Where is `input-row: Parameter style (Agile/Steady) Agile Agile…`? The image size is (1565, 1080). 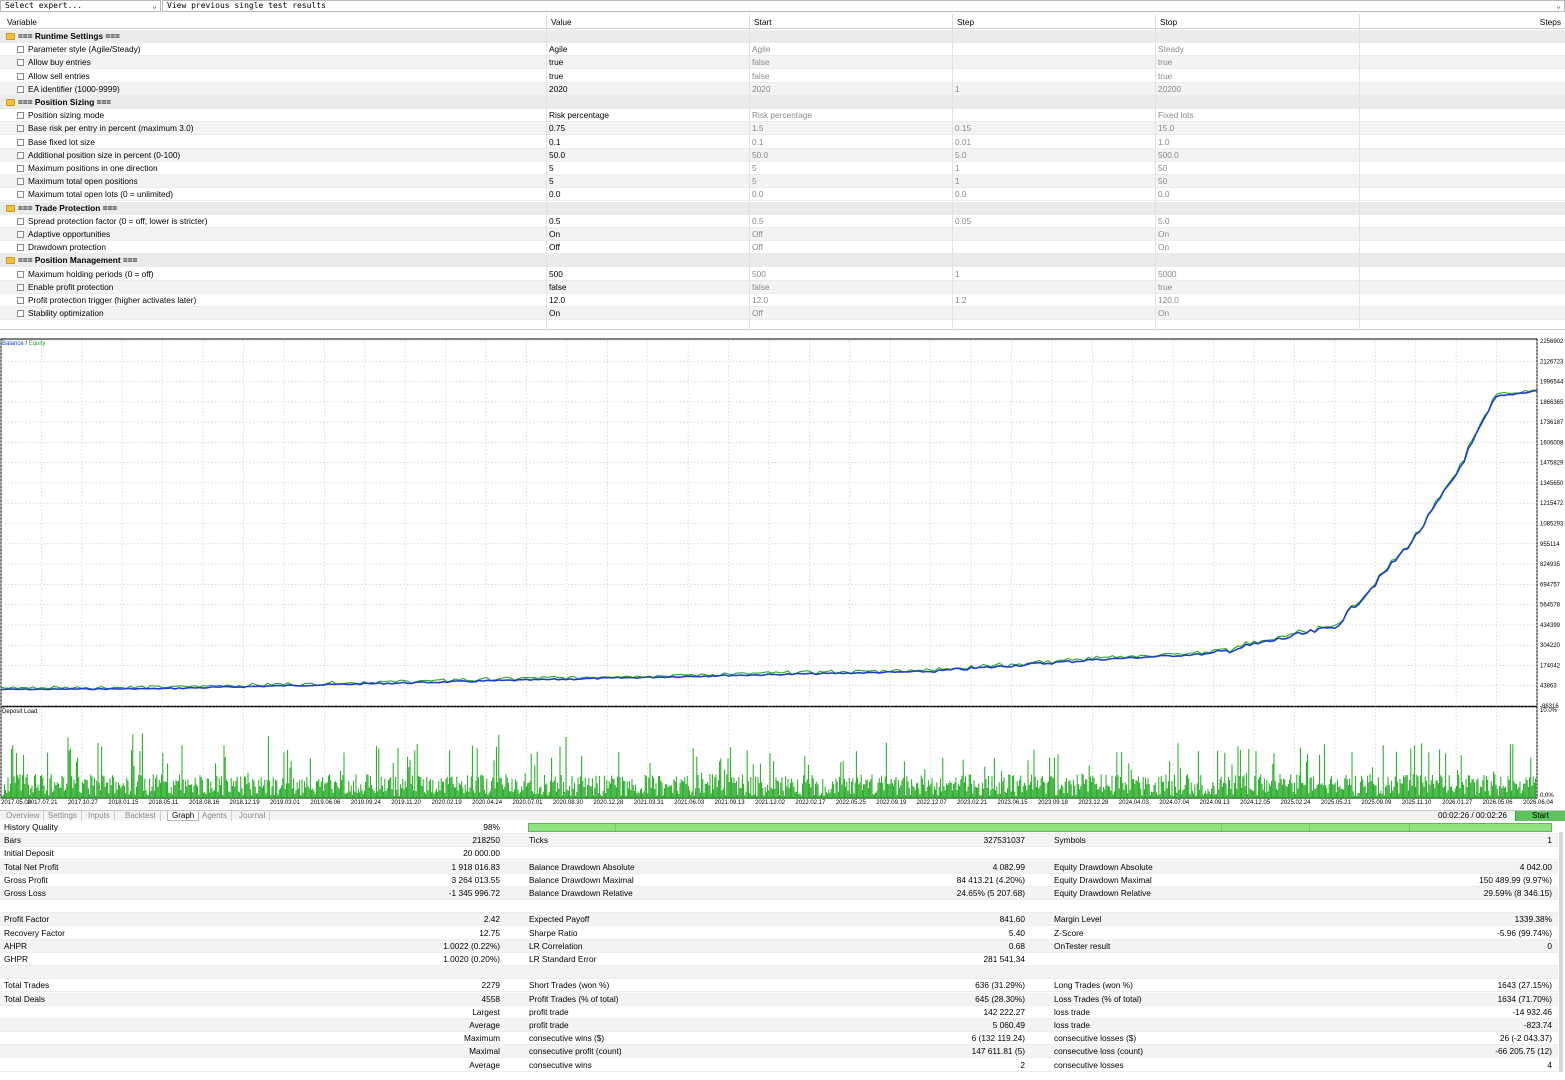 input-row: Parameter style (Agile/Steady) Agile Agile… is located at coordinates (782, 50).